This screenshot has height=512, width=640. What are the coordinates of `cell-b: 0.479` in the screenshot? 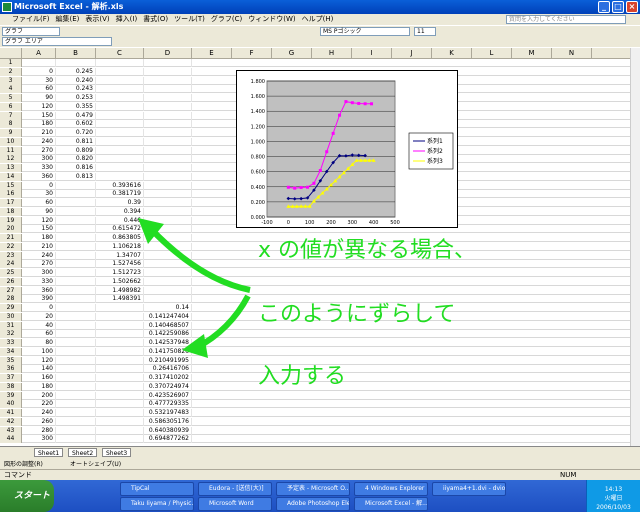 It's located at (76, 115).